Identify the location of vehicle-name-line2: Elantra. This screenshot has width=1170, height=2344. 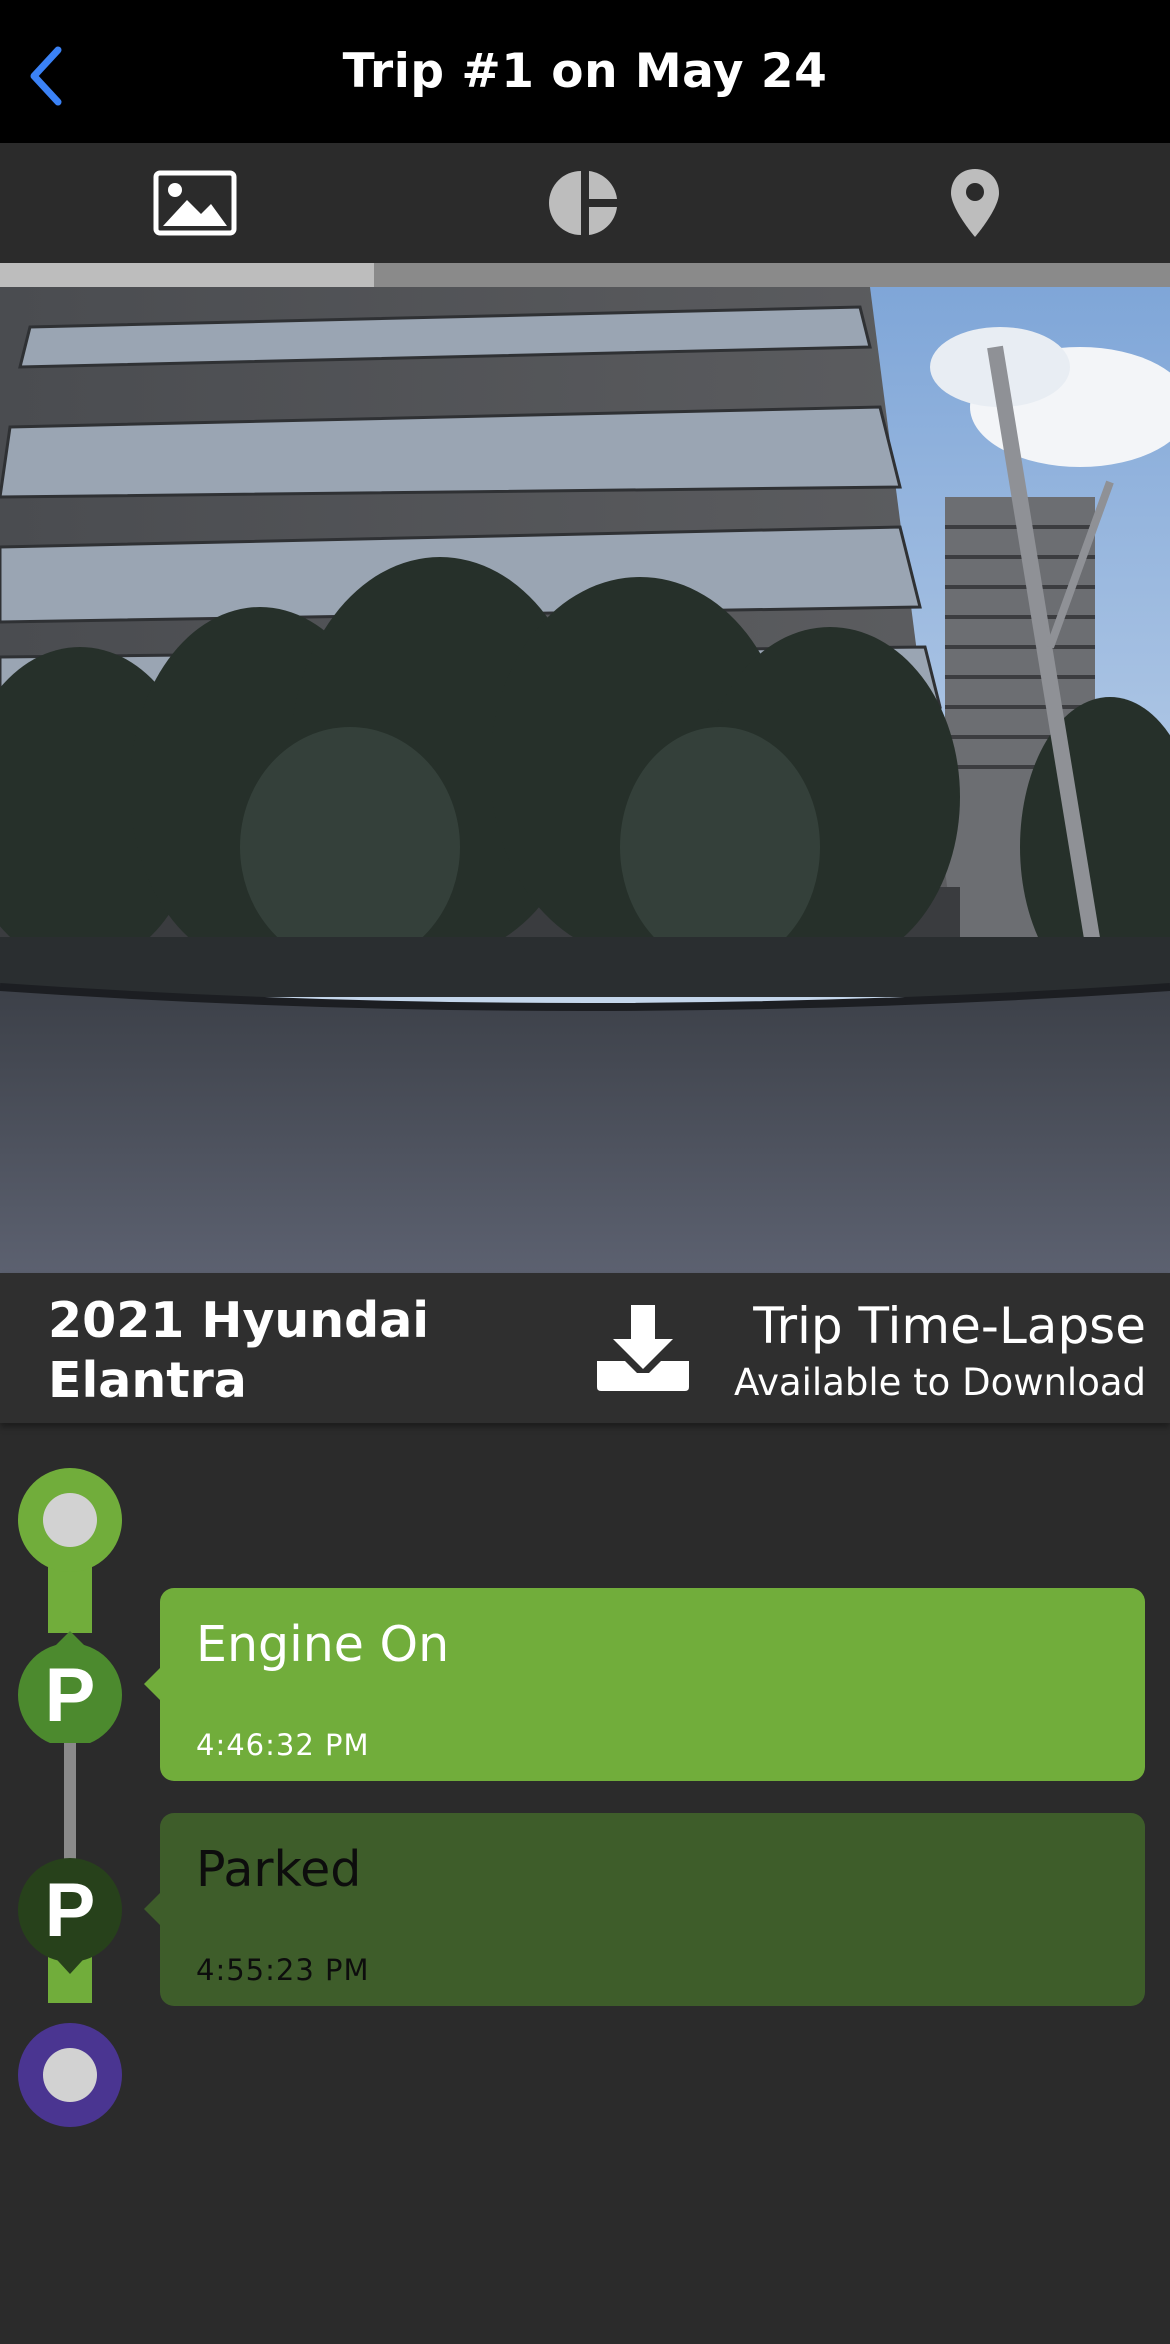
(147, 1380).